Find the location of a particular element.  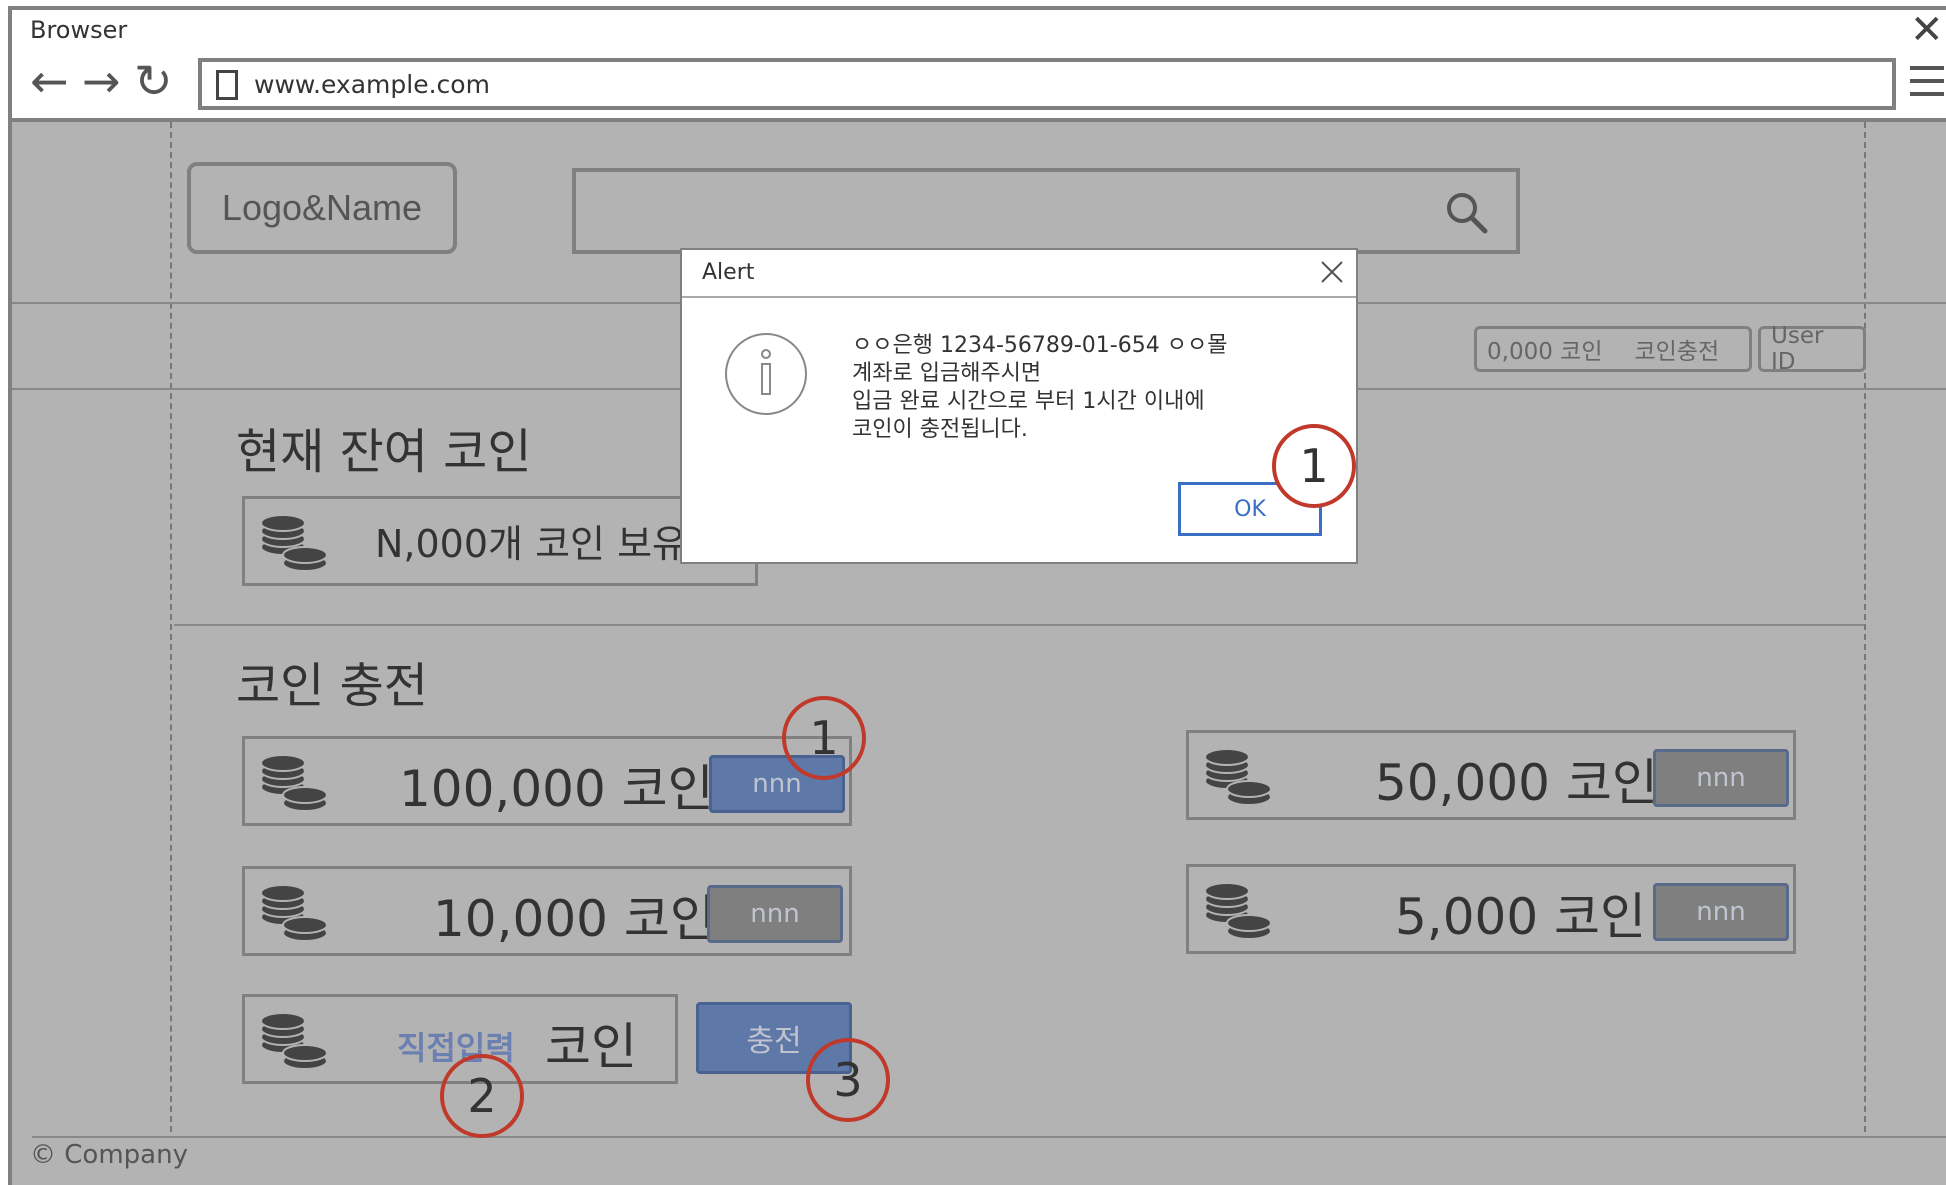

alert-message-line: 계좌로 입금해주시면 is located at coordinates (947, 373).